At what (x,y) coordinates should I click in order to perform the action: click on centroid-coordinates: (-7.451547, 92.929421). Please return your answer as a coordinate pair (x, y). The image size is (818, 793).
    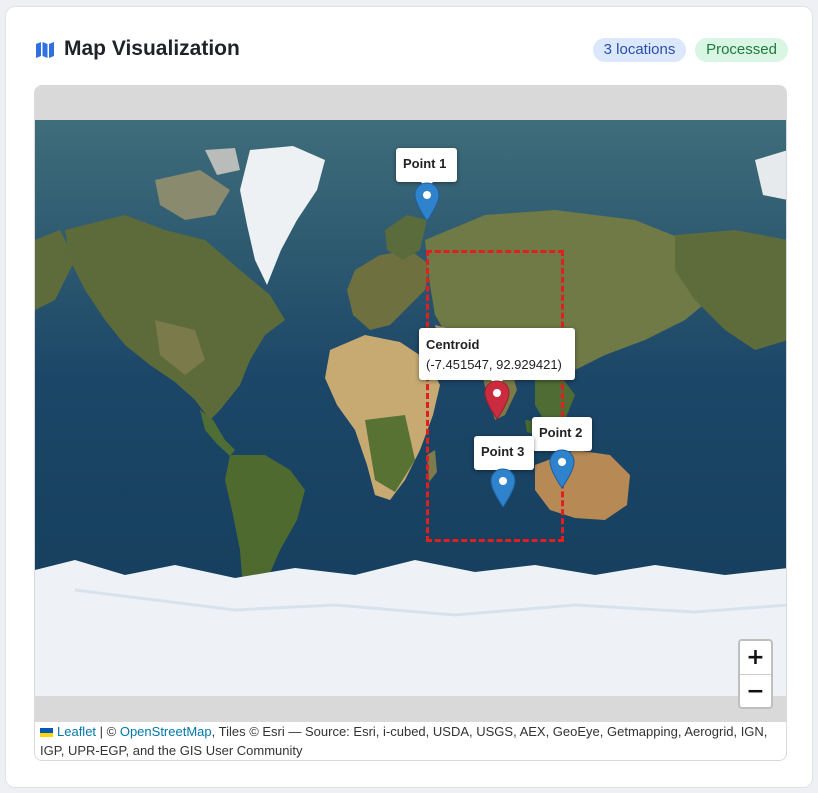
    Looking at the image, I should click on (494, 364).